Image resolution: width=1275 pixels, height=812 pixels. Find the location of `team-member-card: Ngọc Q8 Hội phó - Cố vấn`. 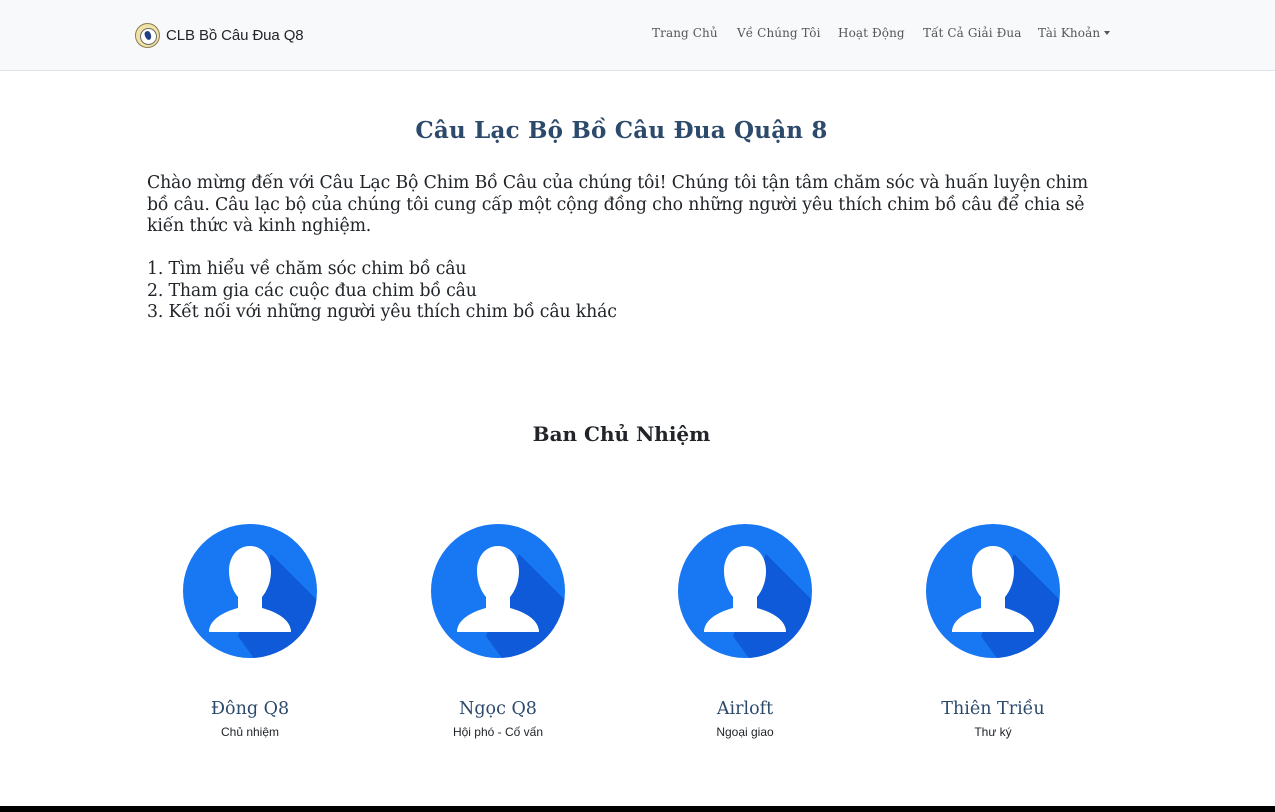

team-member-card: Ngọc Q8 Hội phó - Cố vấn is located at coordinates (498, 631).